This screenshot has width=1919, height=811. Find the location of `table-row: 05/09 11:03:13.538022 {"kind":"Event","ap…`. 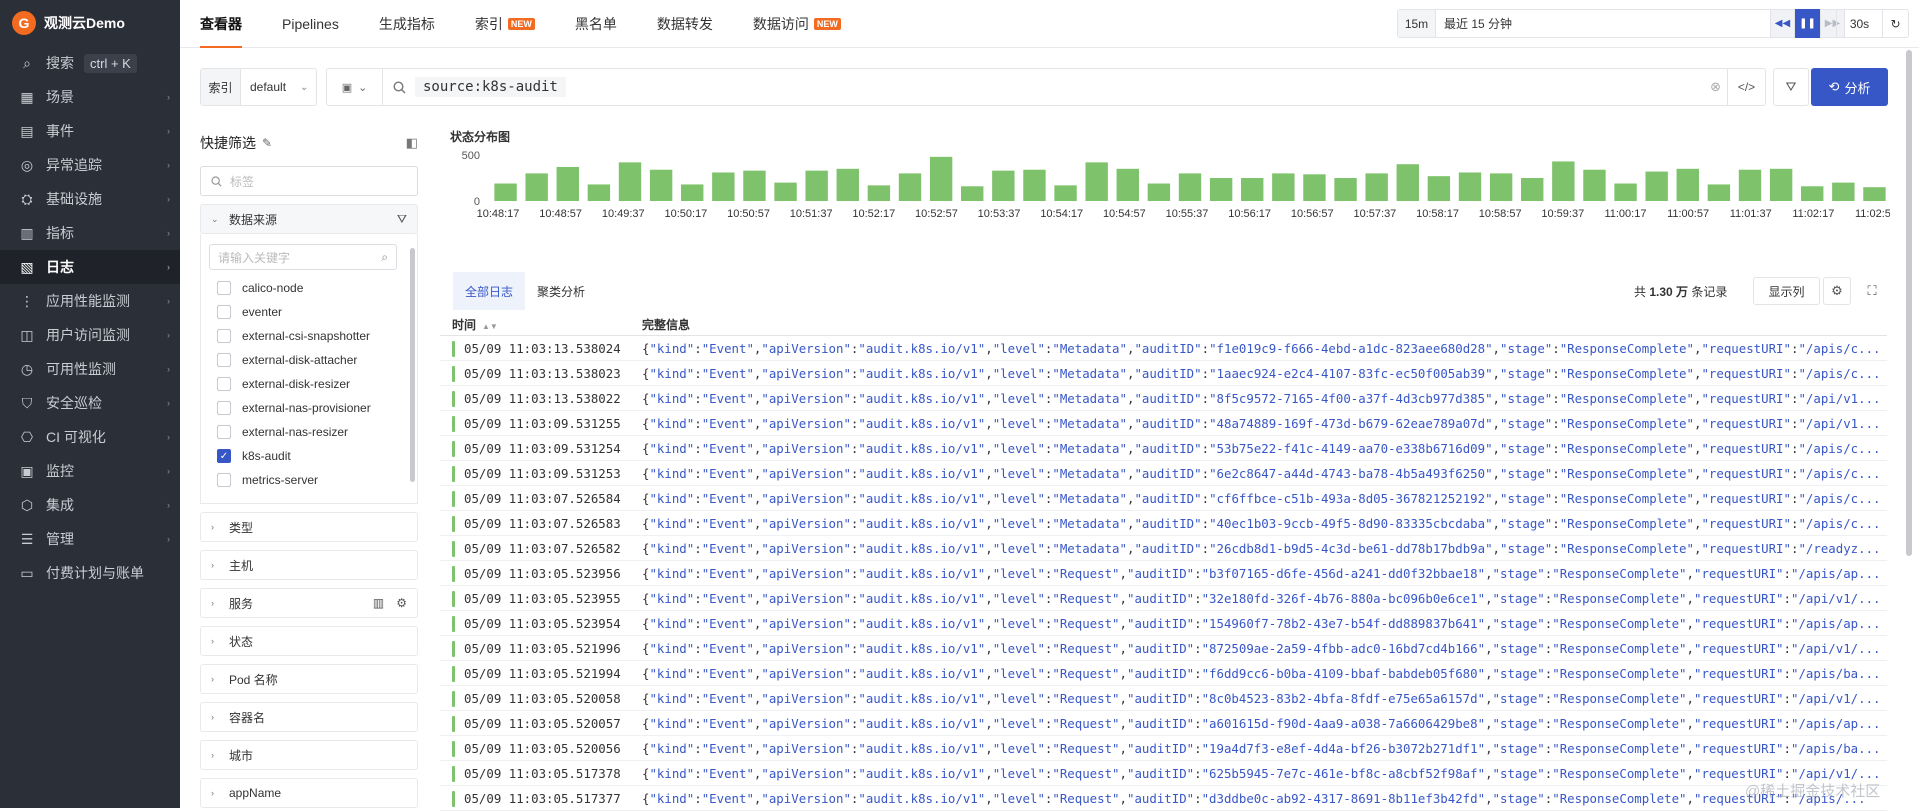

table-row: 05/09 11:03:13.538022 {"kind":"Event","ap… is located at coordinates (1163, 398).